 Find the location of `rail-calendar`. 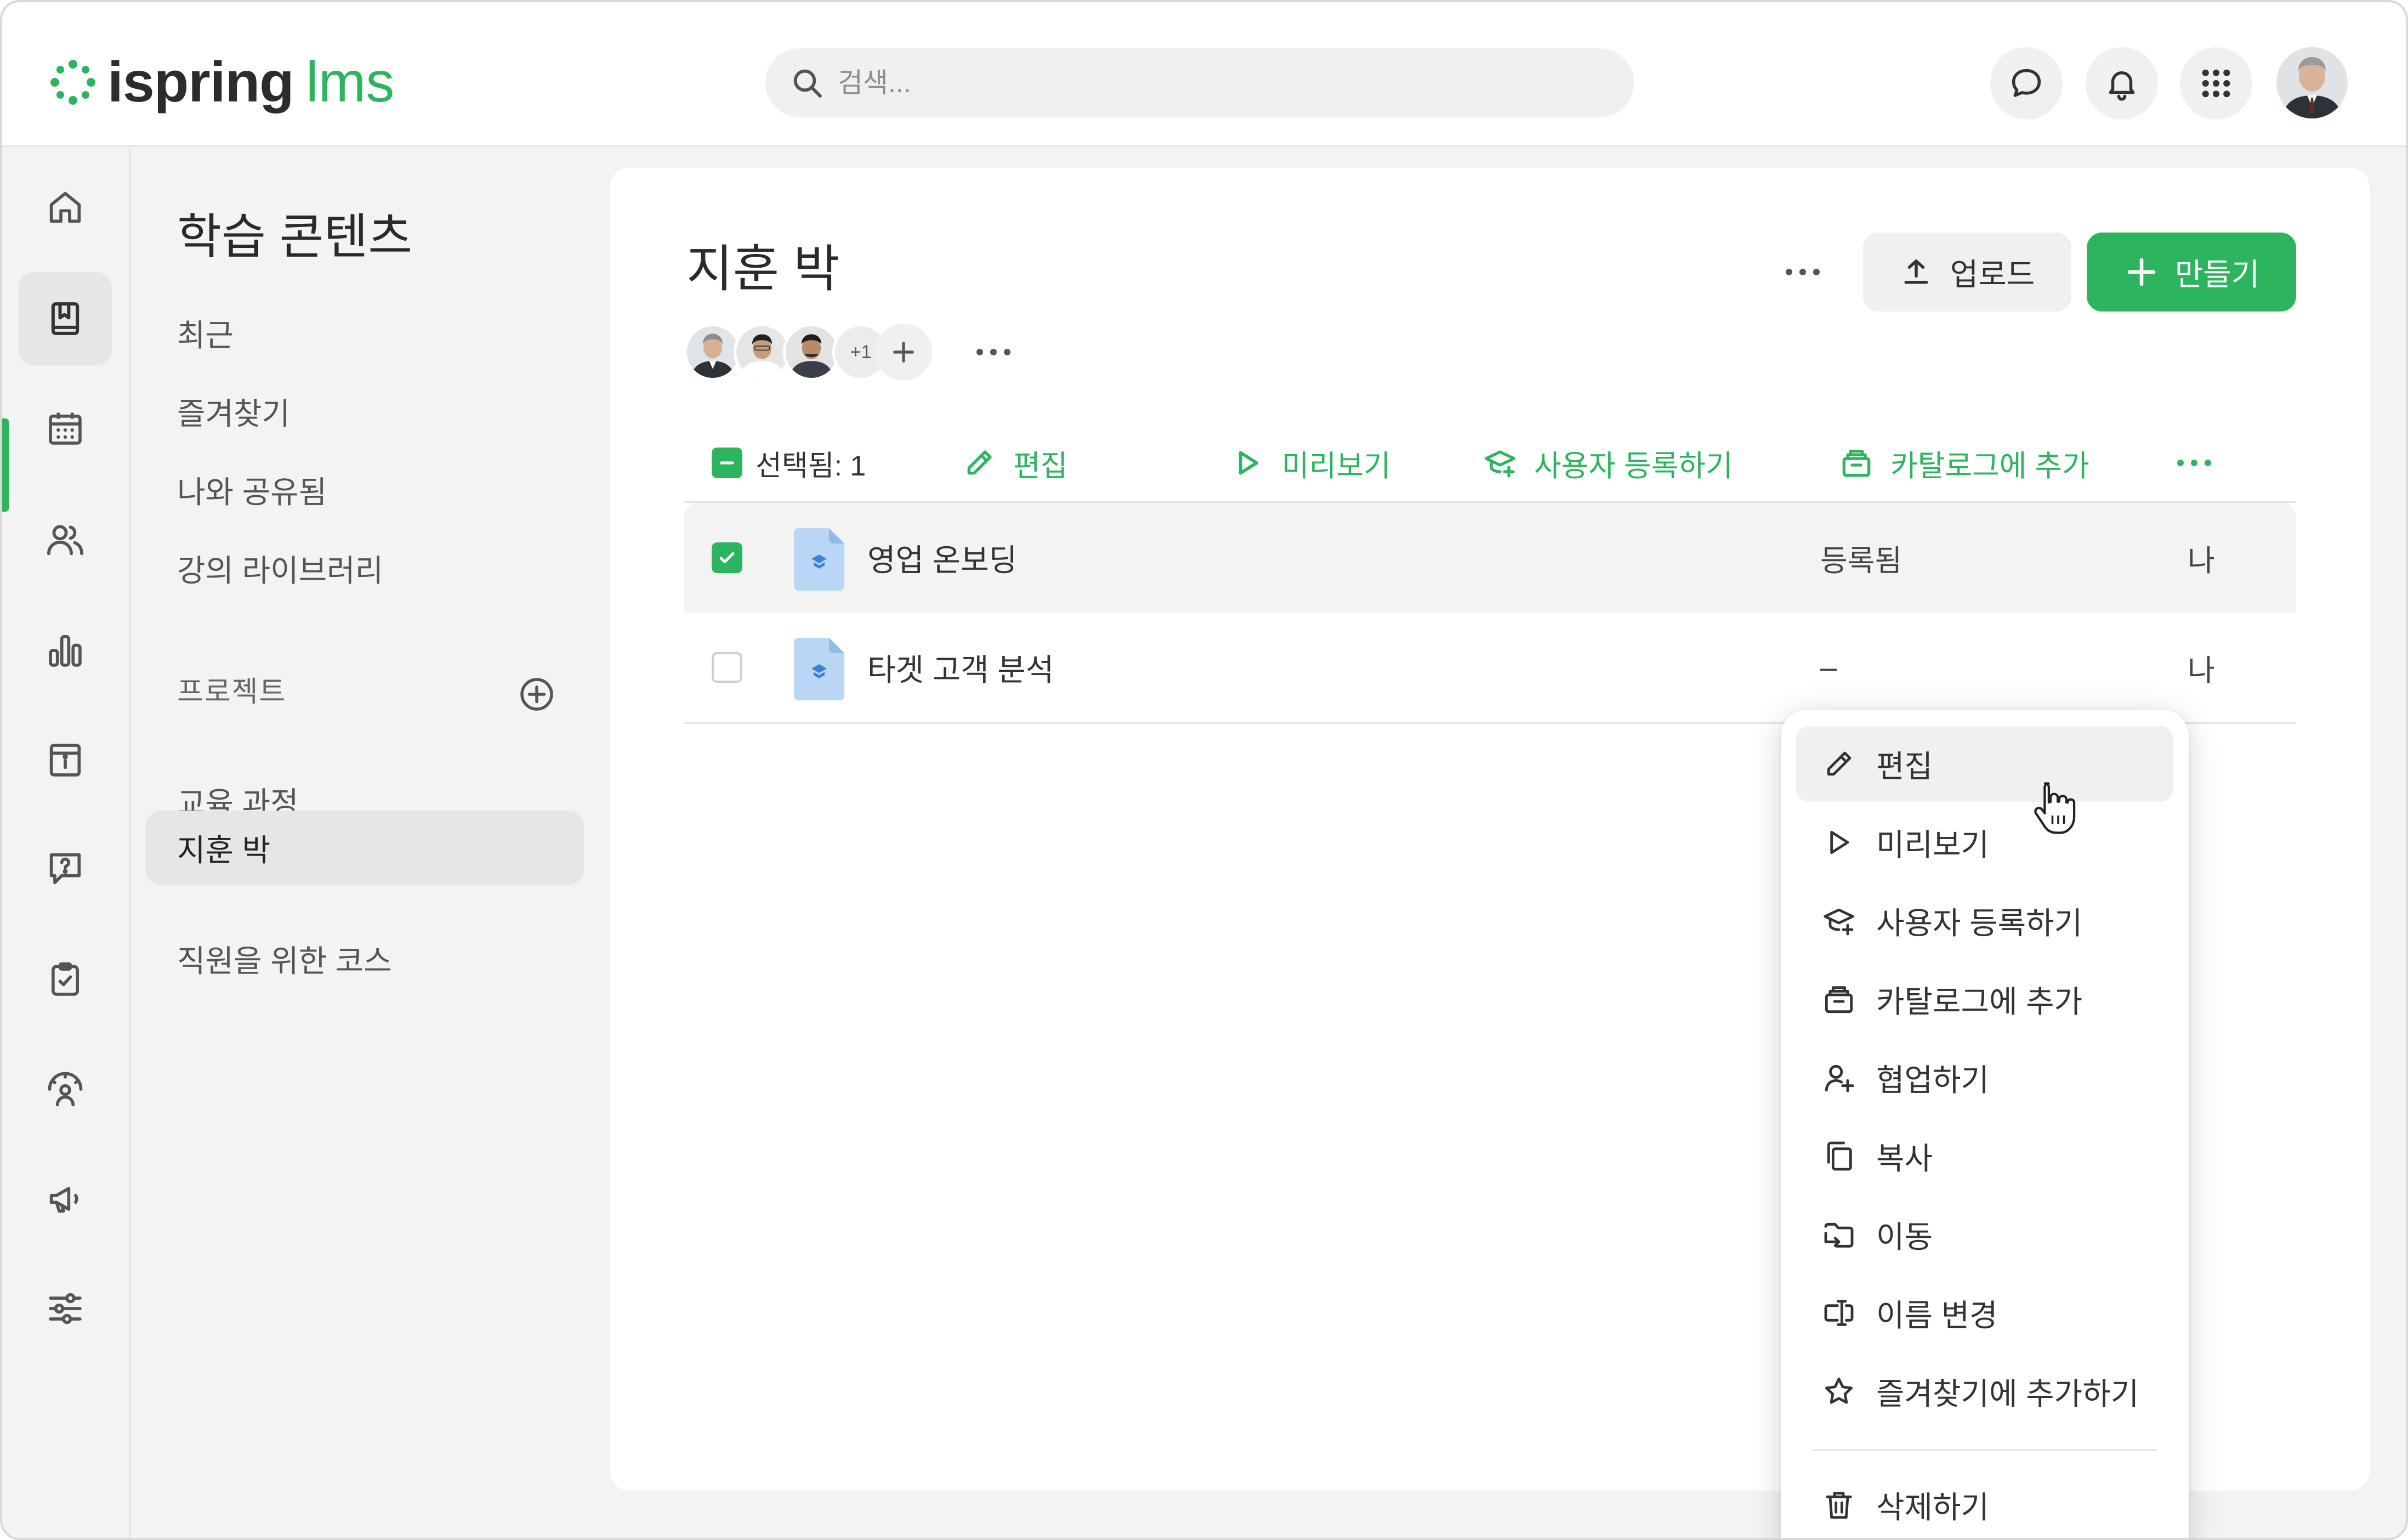

rail-calendar is located at coordinates (65, 428).